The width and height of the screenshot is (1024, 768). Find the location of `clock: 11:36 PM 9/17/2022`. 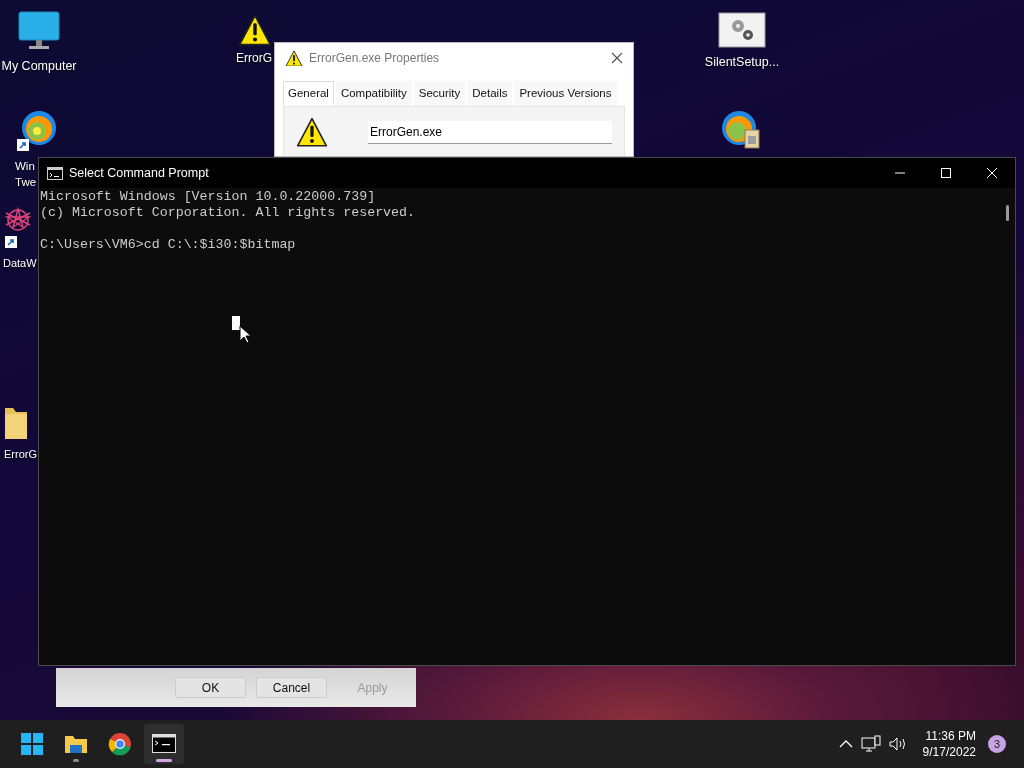

clock: 11:36 PM 9/17/2022 is located at coordinates (948, 744).